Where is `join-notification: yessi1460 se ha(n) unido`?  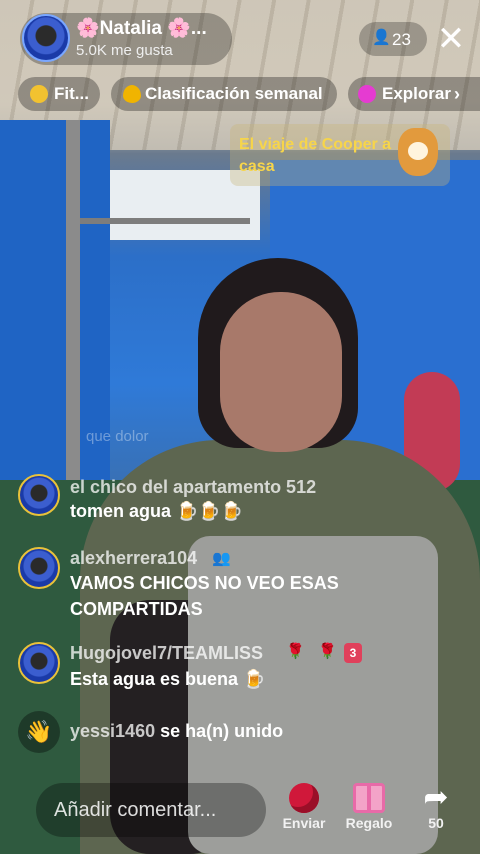
join-notification: yessi1460 se ha(n) unido is located at coordinates (176, 731).